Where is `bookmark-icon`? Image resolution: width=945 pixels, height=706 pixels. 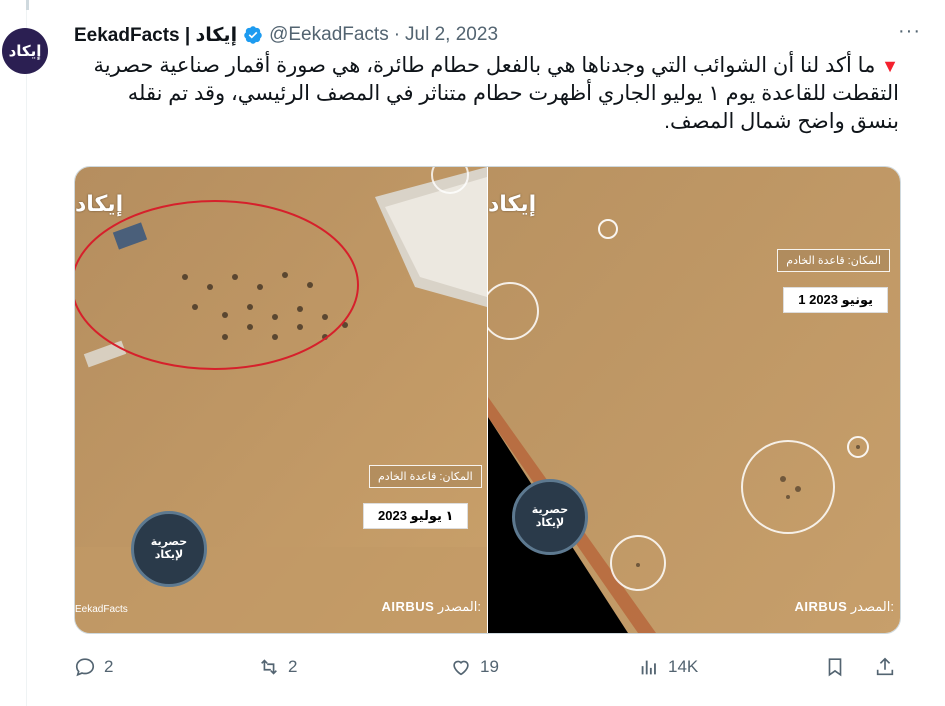
bookmark-icon is located at coordinates (835, 667).